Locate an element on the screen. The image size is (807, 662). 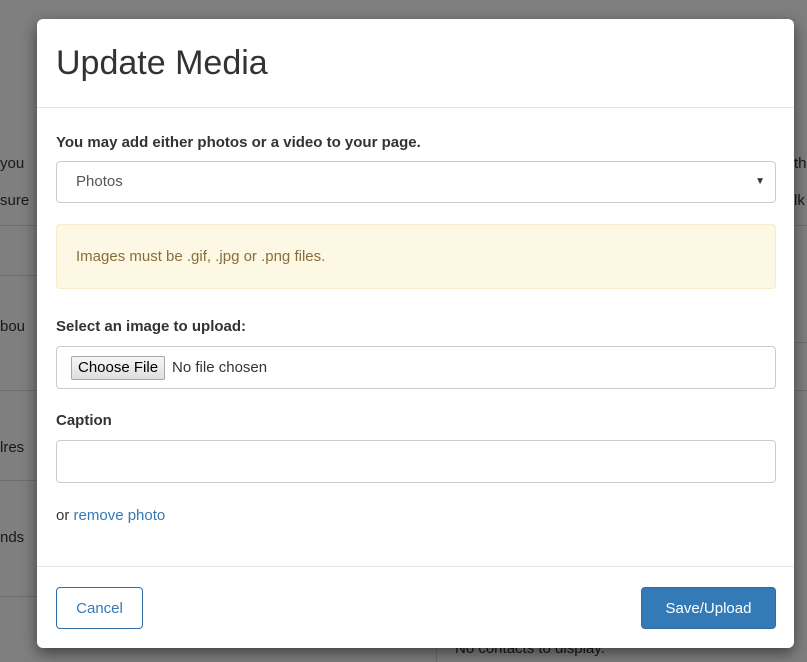
save-upload-button: Save/Upload is located at coordinates (708, 608).